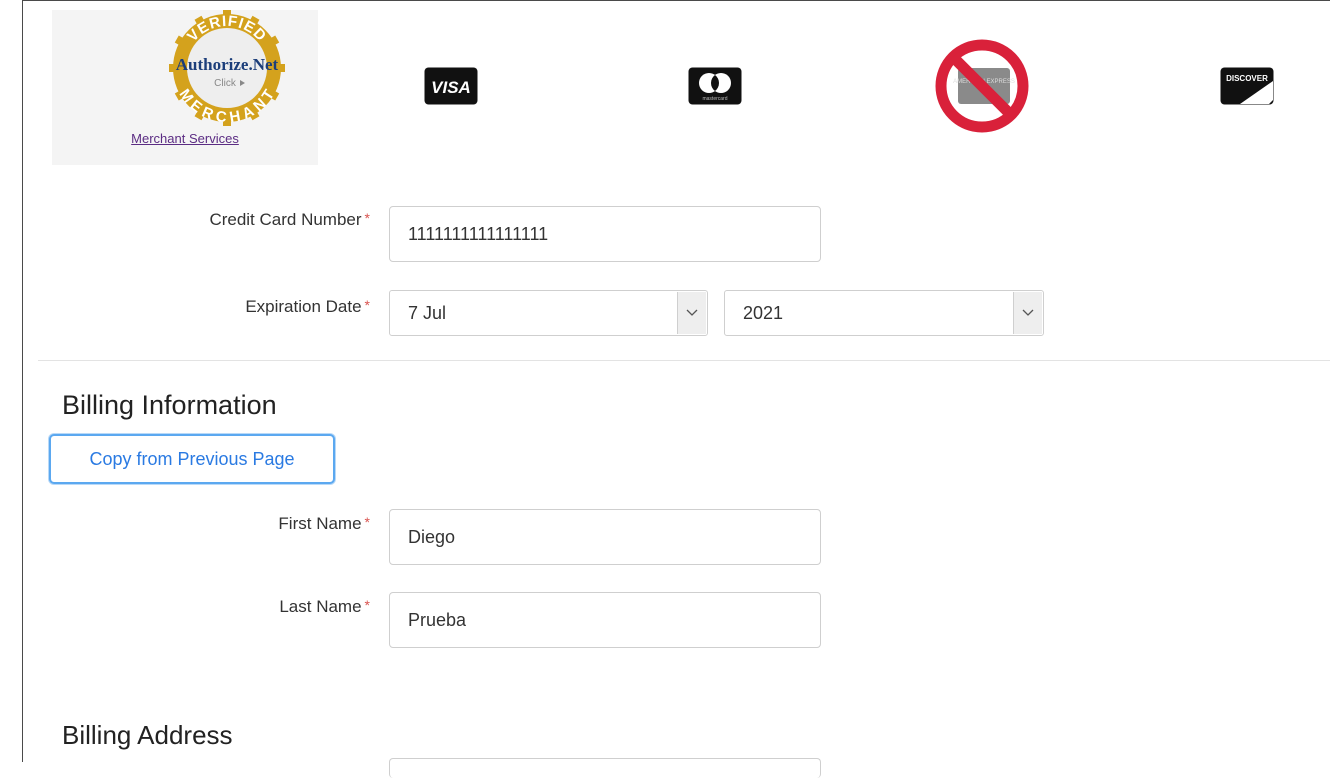 Image resolution: width=1330 pixels, height=778 pixels. Describe the element at coordinates (763, 312) in the screenshot. I see `expiration-year-value: 2021` at that location.